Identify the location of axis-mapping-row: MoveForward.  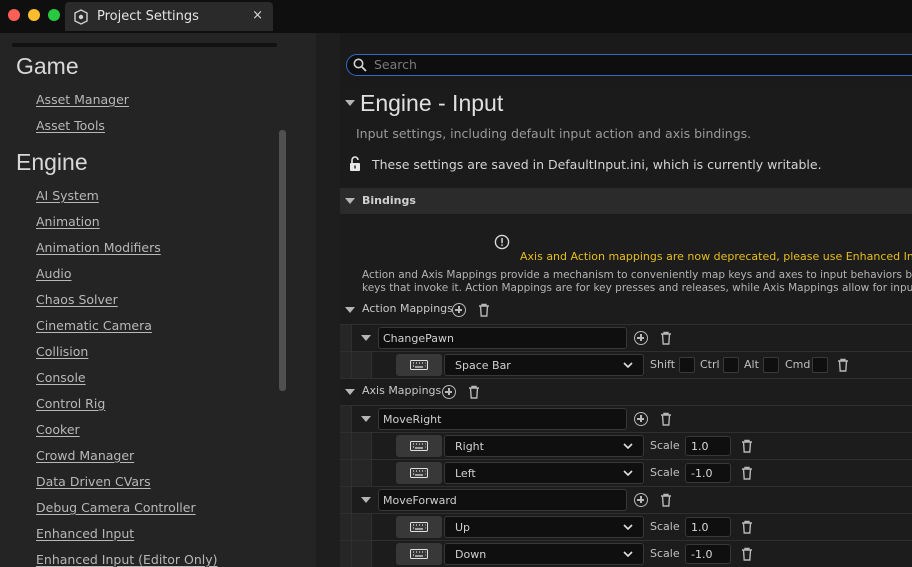
(626, 500).